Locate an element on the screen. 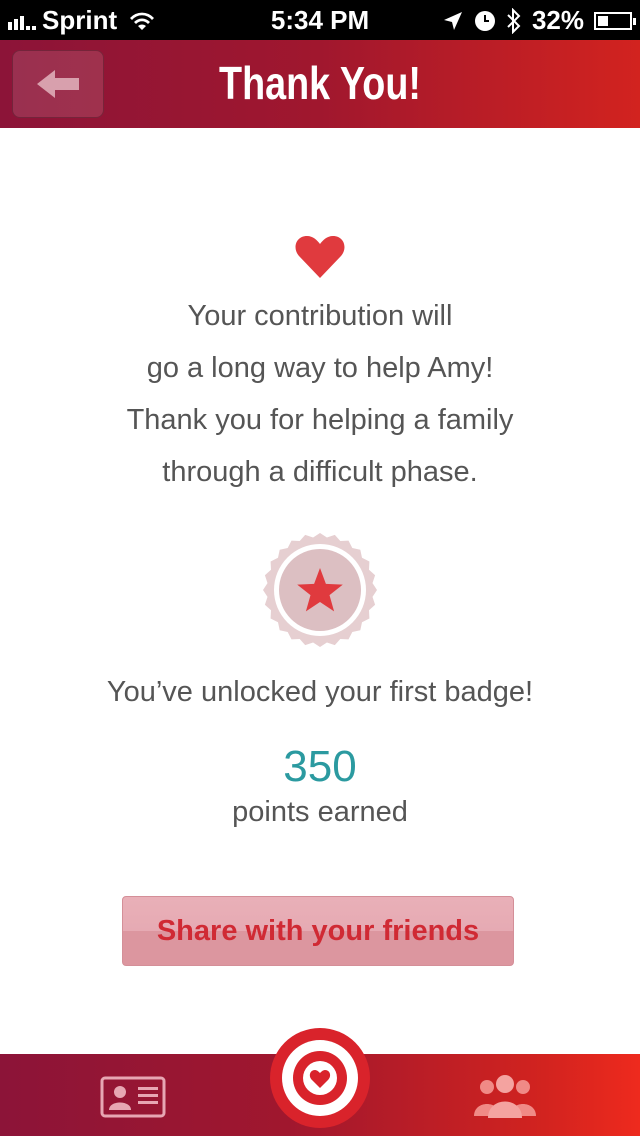 The image size is (640, 1136). star-badge-icon is located at coordinates (320, 590).